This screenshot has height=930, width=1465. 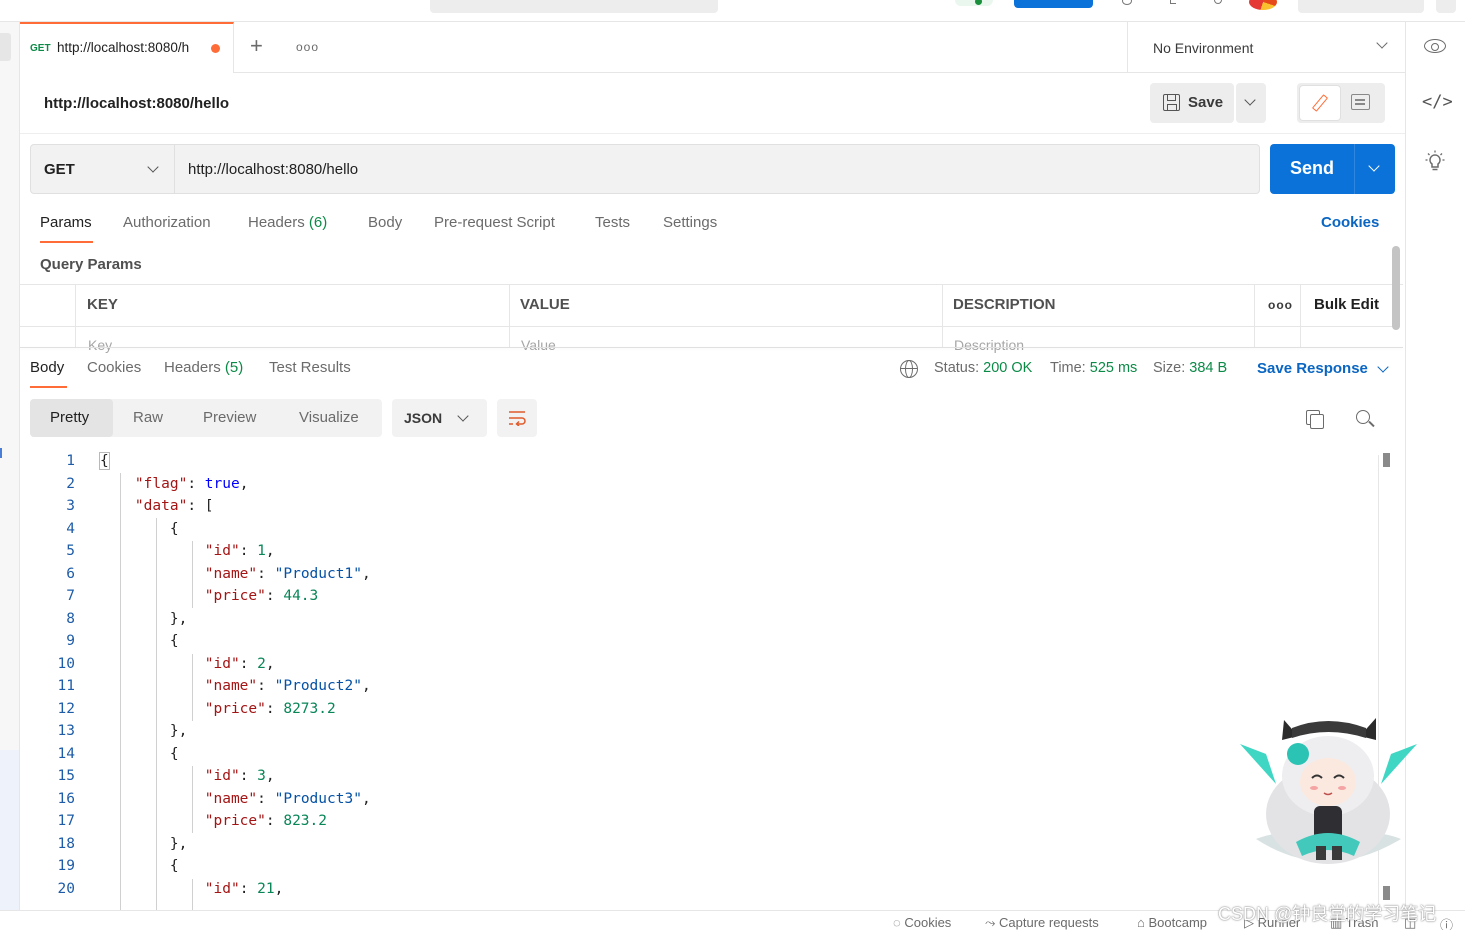 What do you see at coordinates (70, 483) in the screenshot?
I see `line-number: 2` at bounding box center [70, 483].